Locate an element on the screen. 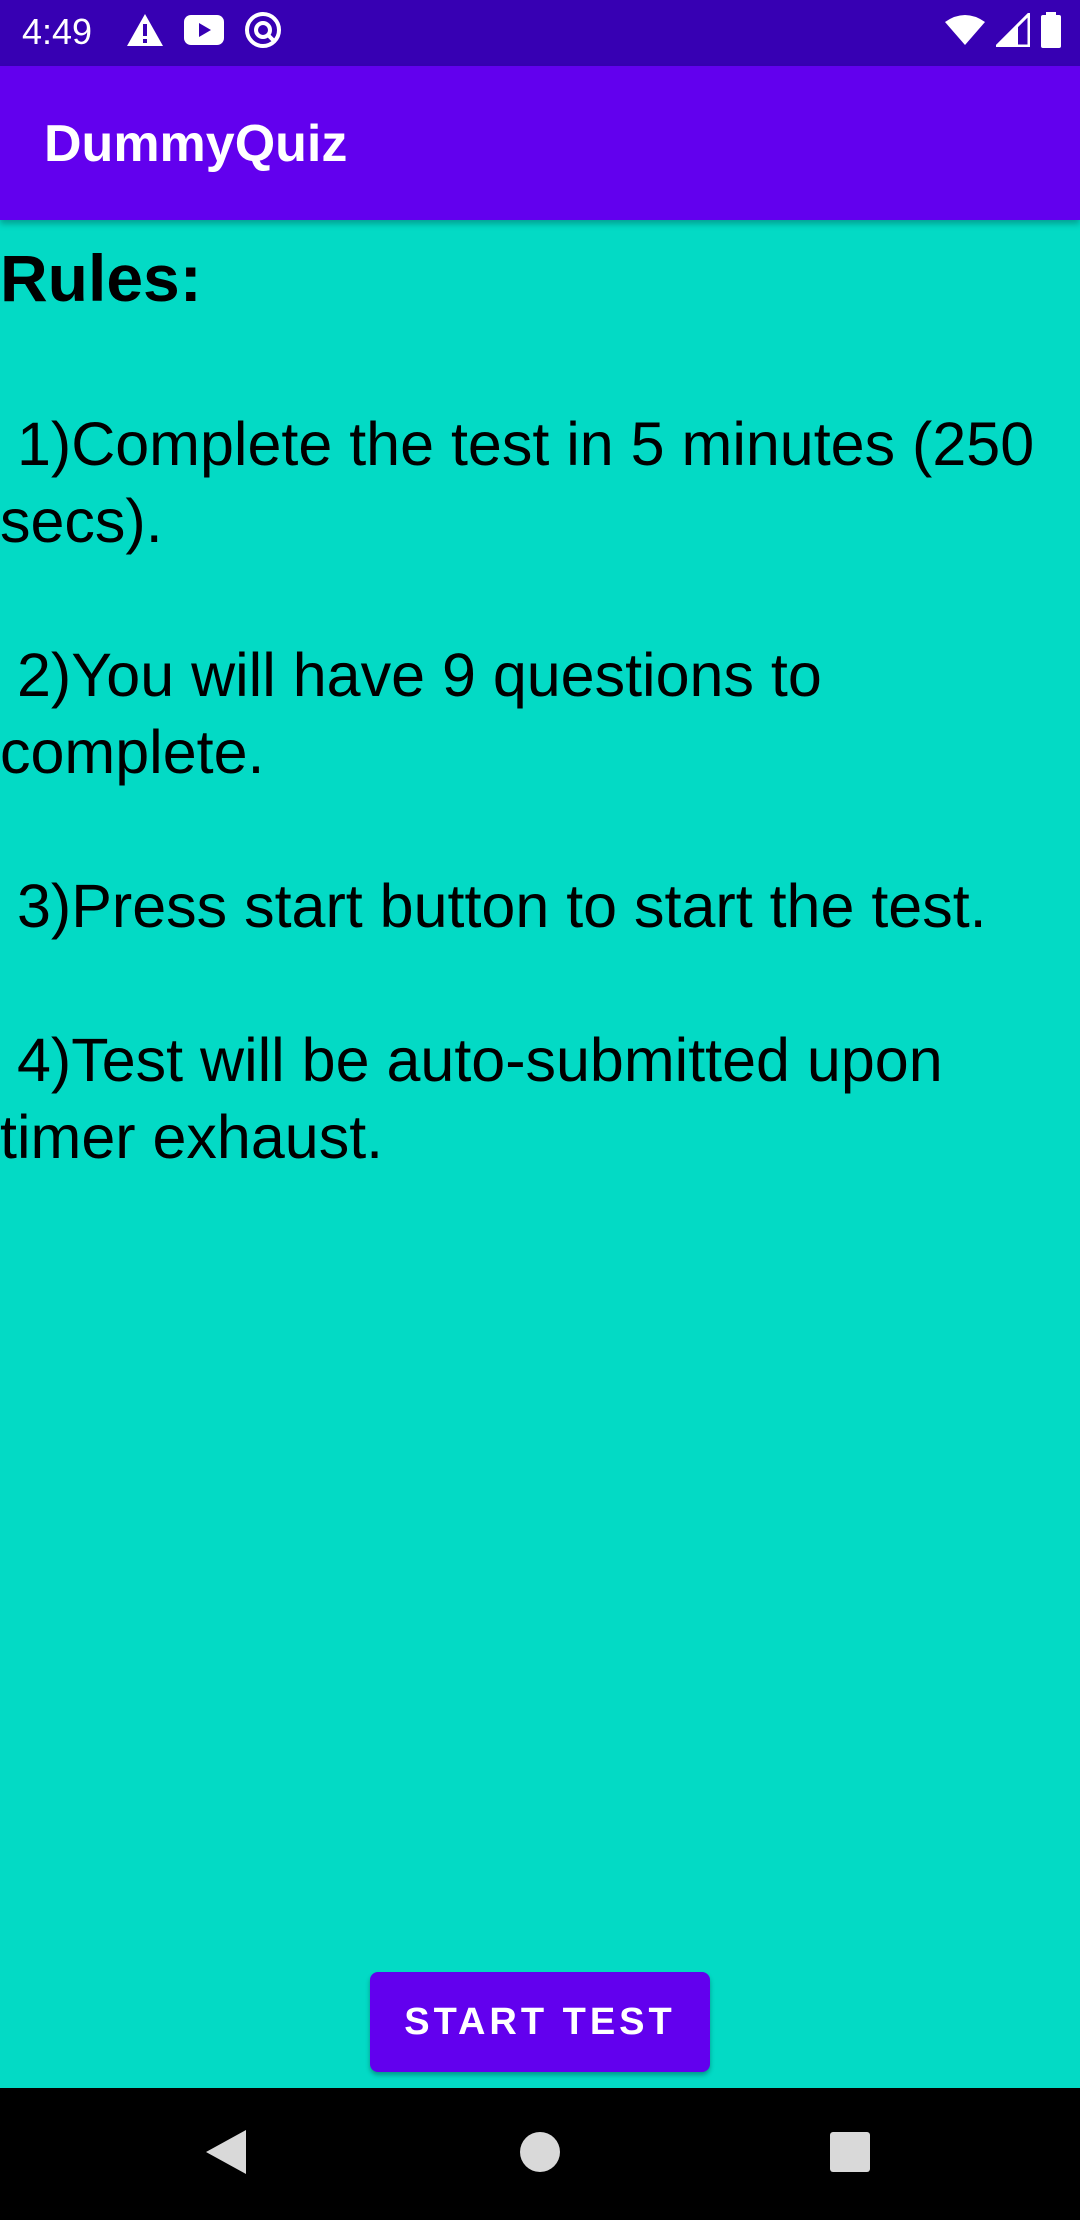 This screenshot has height=2220, width=1080. home-icon is located at coordinates (540, 2154).